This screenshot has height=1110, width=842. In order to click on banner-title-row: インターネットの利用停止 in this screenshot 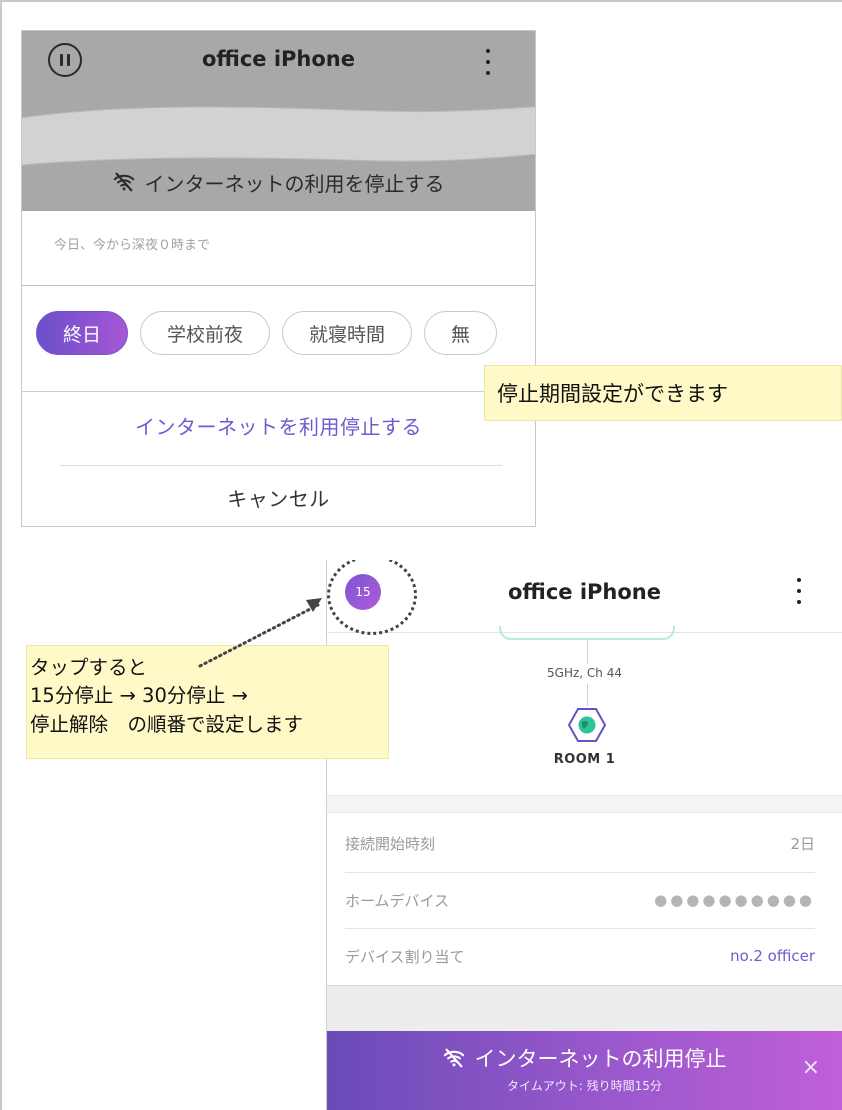, I will do `click(584, 1058)`.